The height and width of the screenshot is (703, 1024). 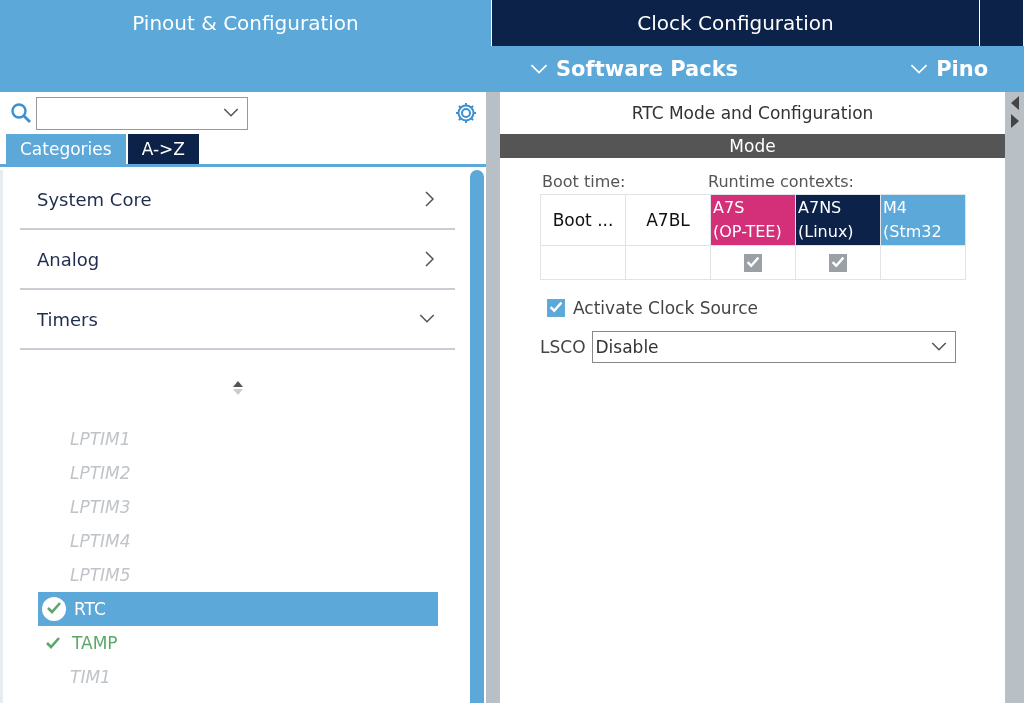 I want to click on lsco-dropdown: Disable, so click(x=773, y=347).